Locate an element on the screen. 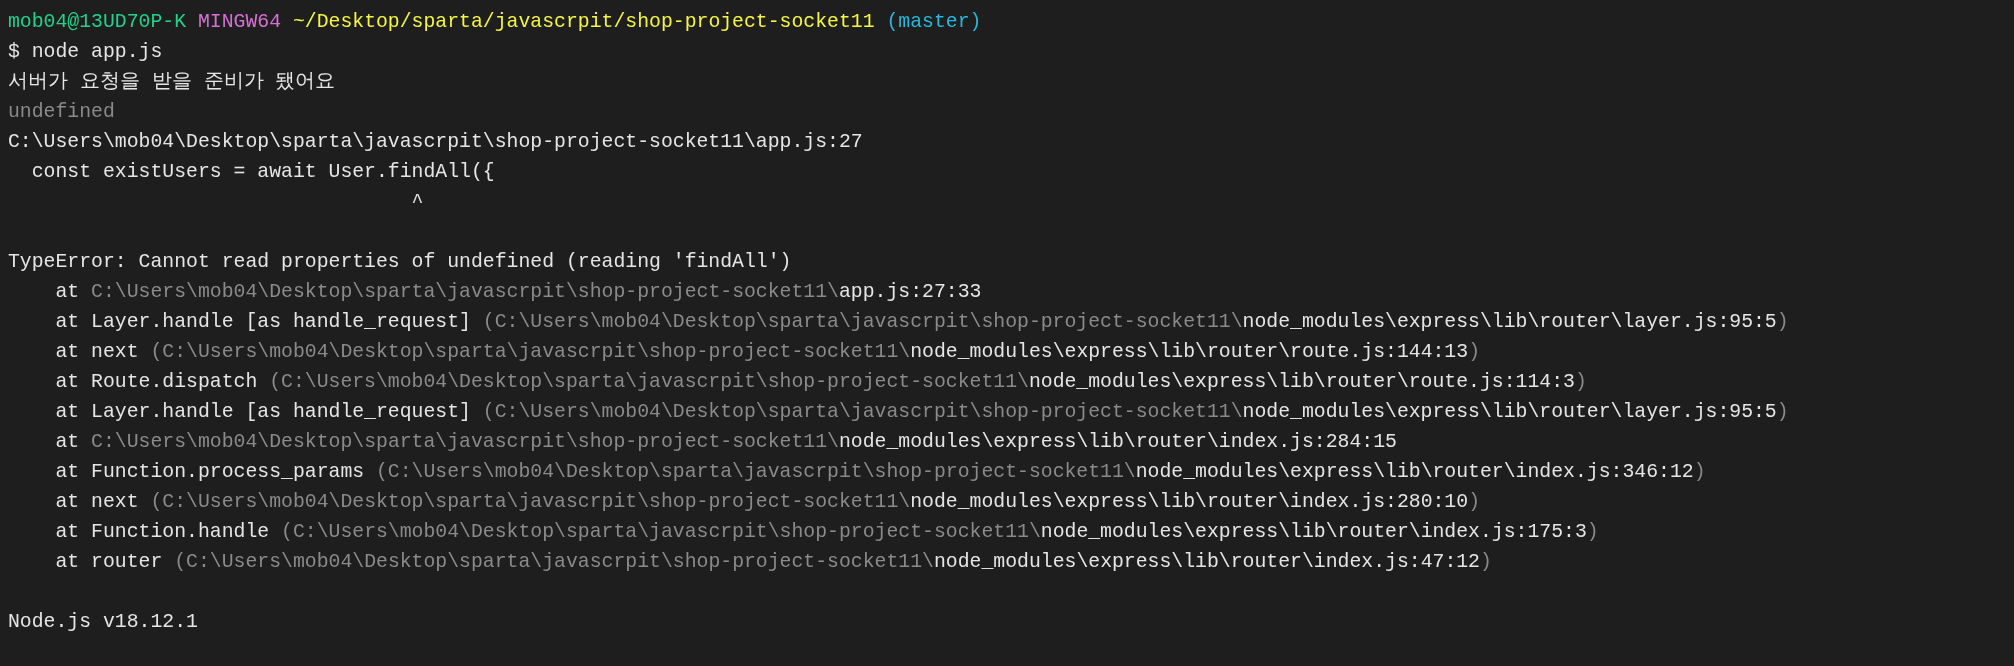 Image resolution: width=2014 pixels, height=666 pixels. terminal-line: 서버가 요청을 받을 준비가 됐어요 is located at coordinates (172, 82).